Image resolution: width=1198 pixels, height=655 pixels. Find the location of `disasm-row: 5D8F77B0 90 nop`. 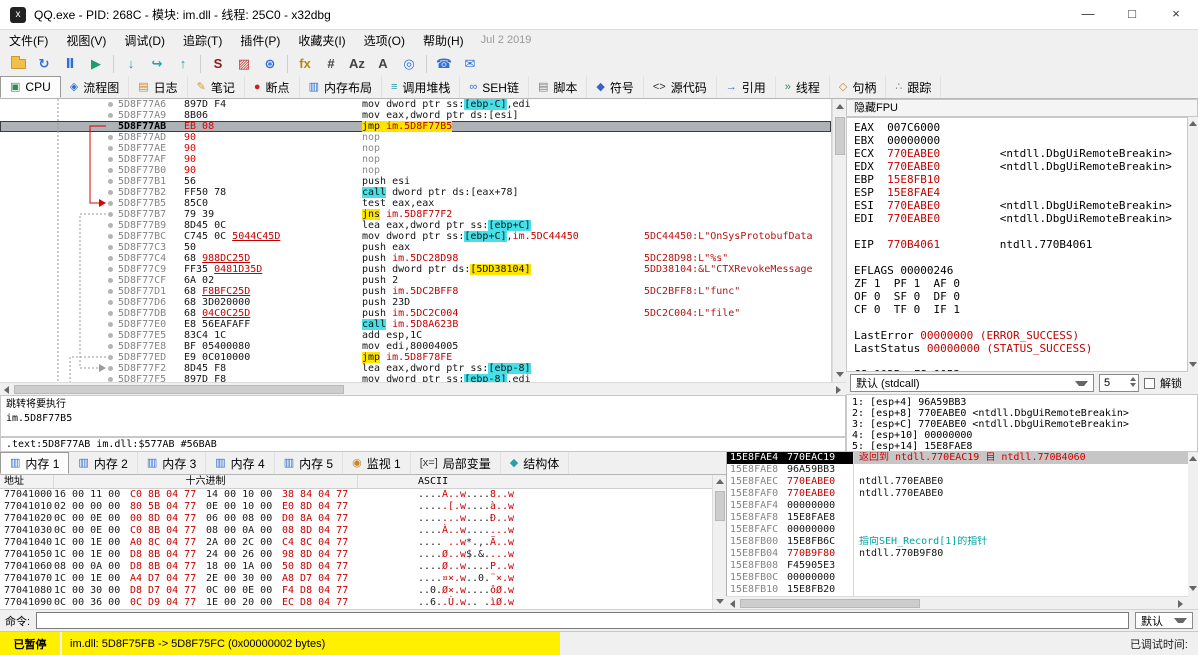

disasm-row: 5D8F77B0 90 nop is located at coordinates (415, 170).